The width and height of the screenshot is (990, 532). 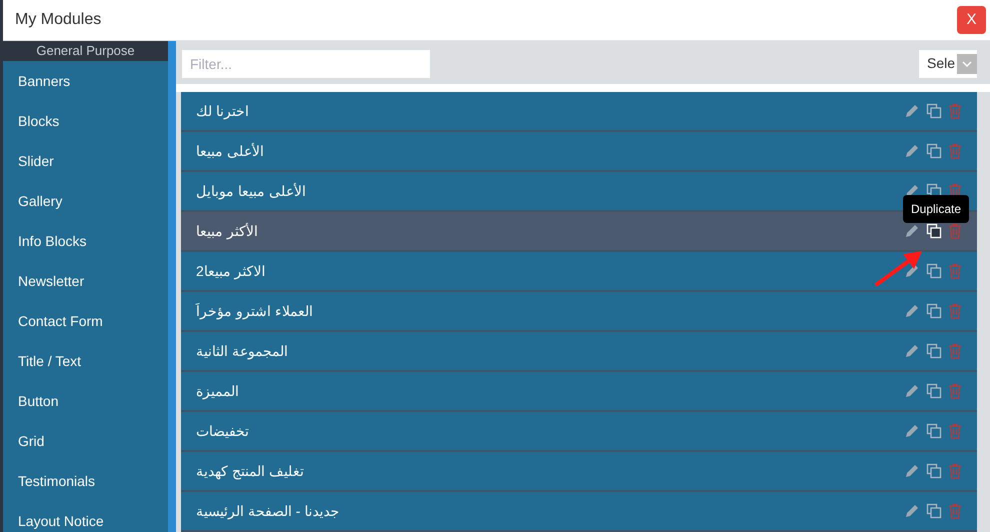 What do you see at coordinates (85, 51) in the screenshot?
I see `sidebar-header: General Purpose` at bounding box center [85, 51].